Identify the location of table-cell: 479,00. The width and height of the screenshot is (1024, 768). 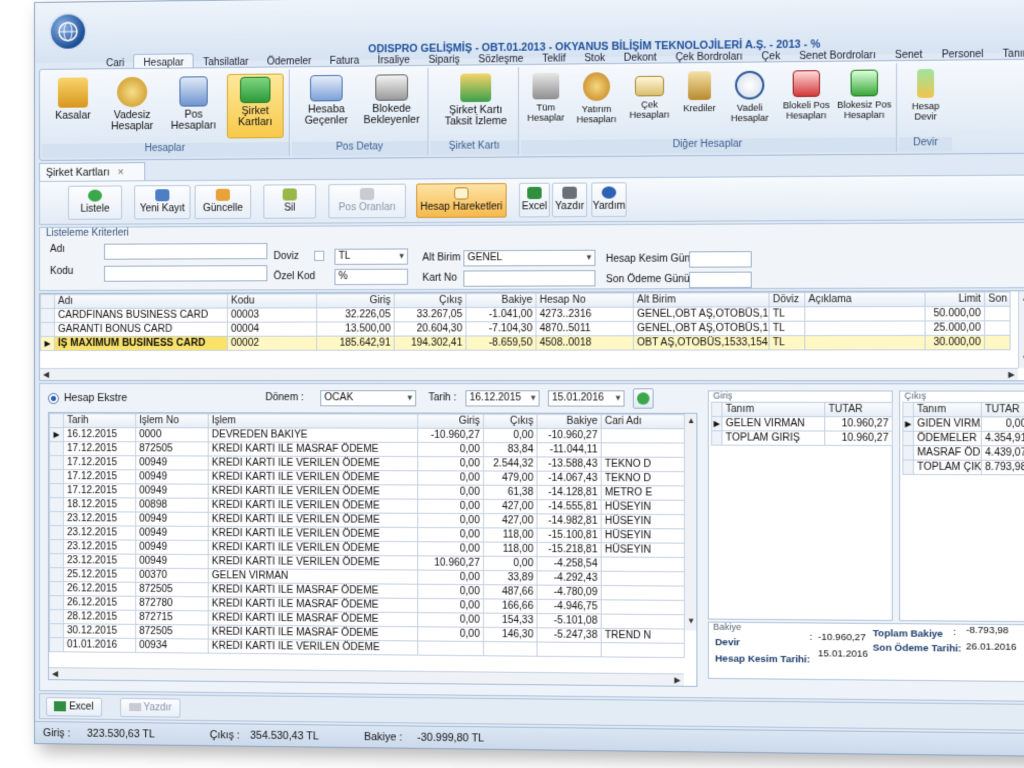
(510, 478).